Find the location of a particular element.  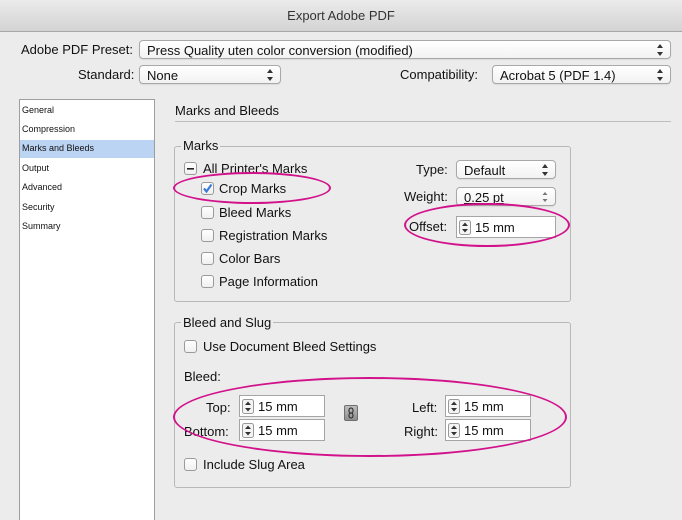

sidebar-item-output: Output is located at coordinates (87, 169).